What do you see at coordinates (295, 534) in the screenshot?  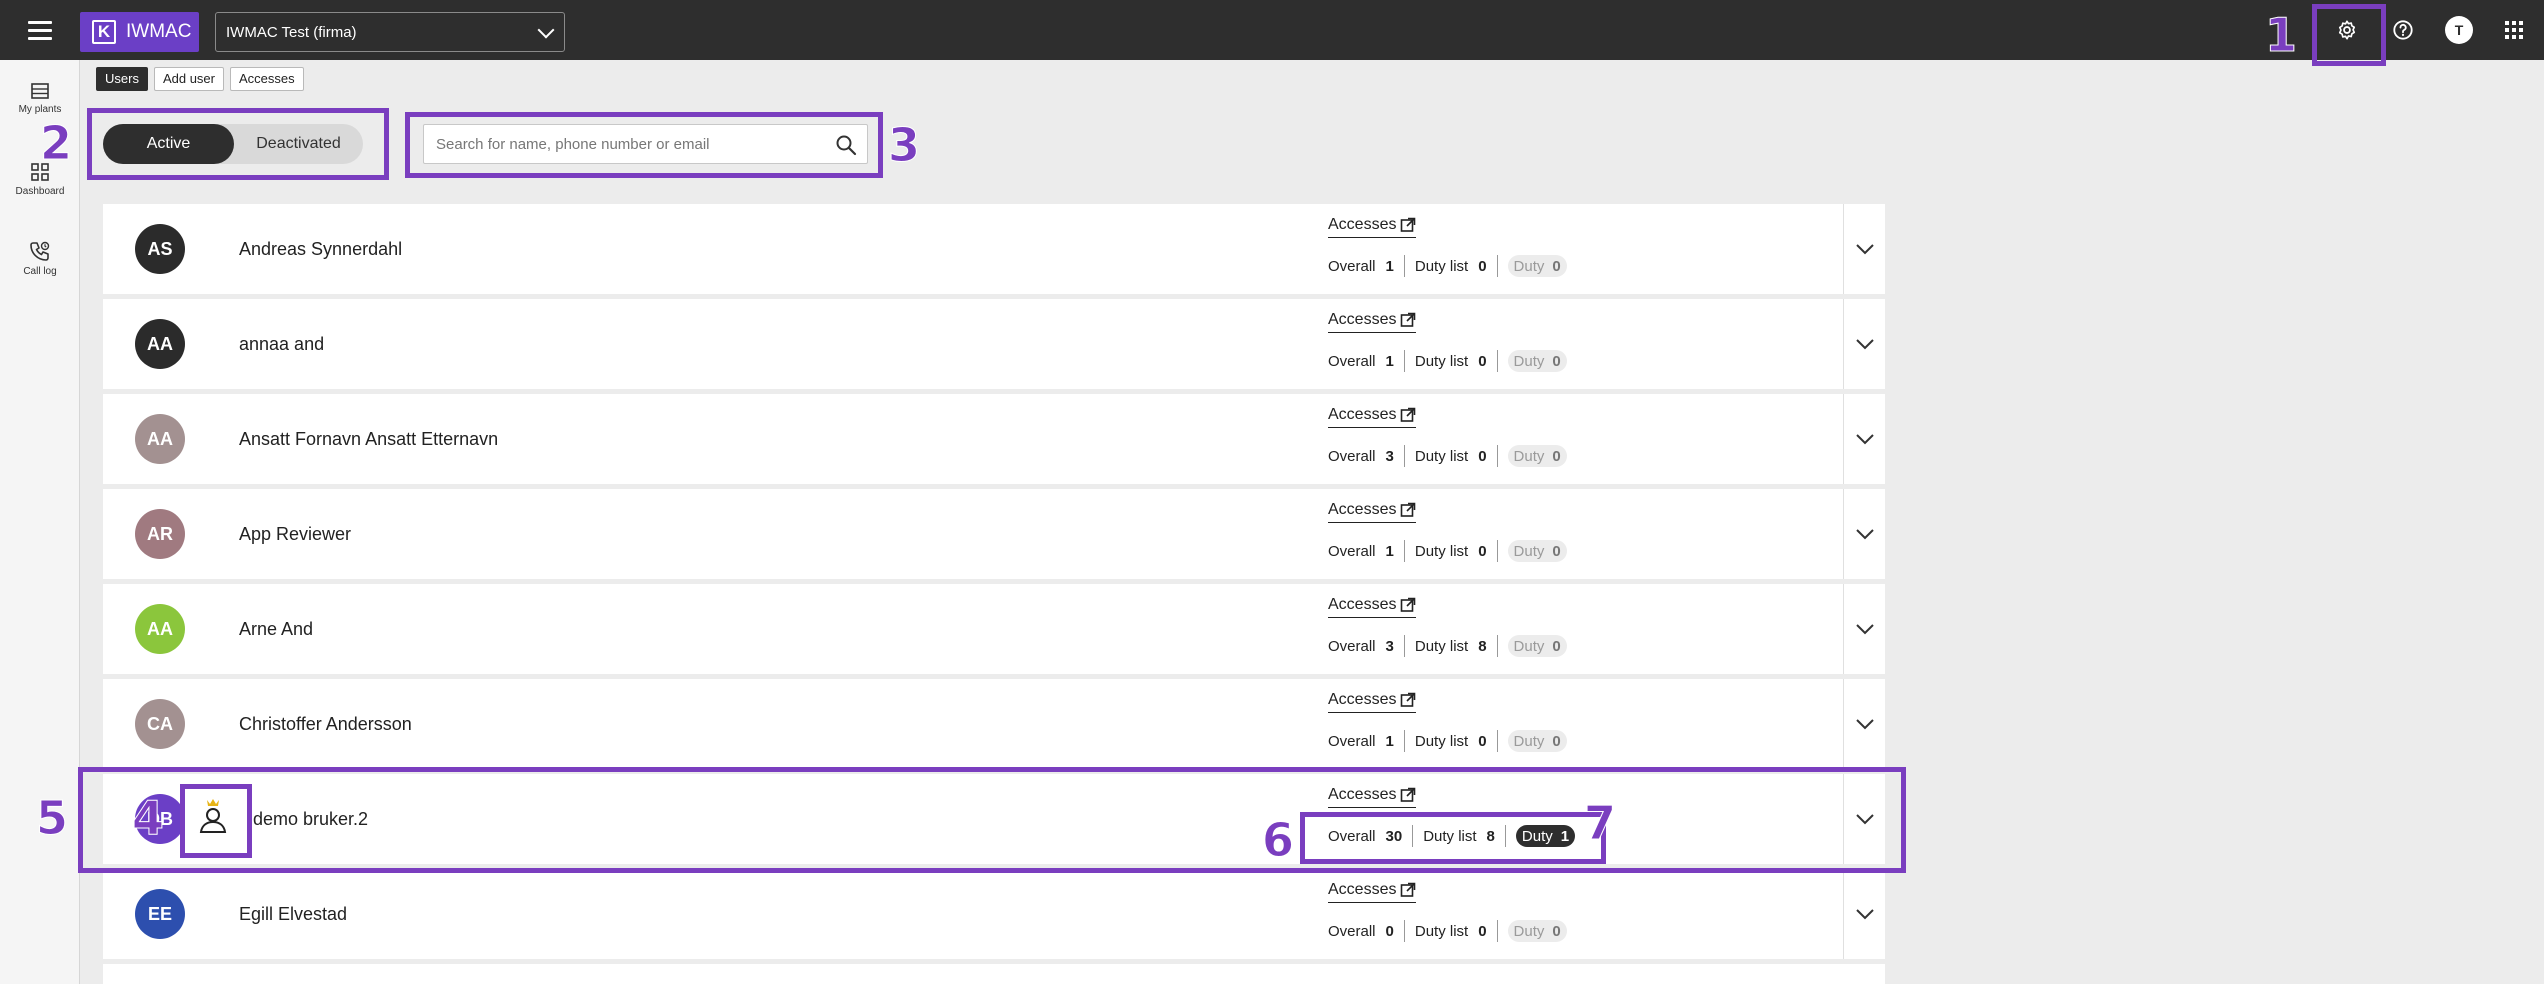 I see `user-name: App Reviewer` at bounding box center [295, 534].